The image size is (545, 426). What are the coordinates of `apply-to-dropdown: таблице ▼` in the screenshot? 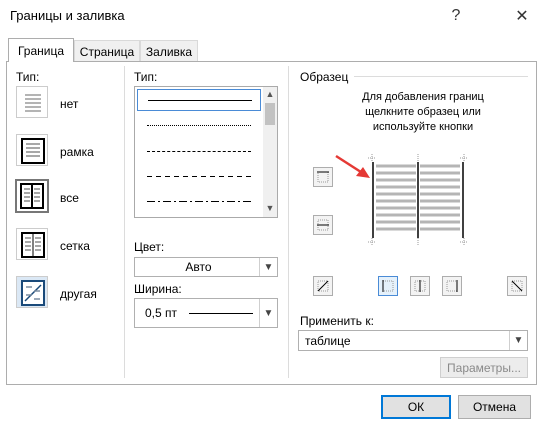 It's located at (413, 340).